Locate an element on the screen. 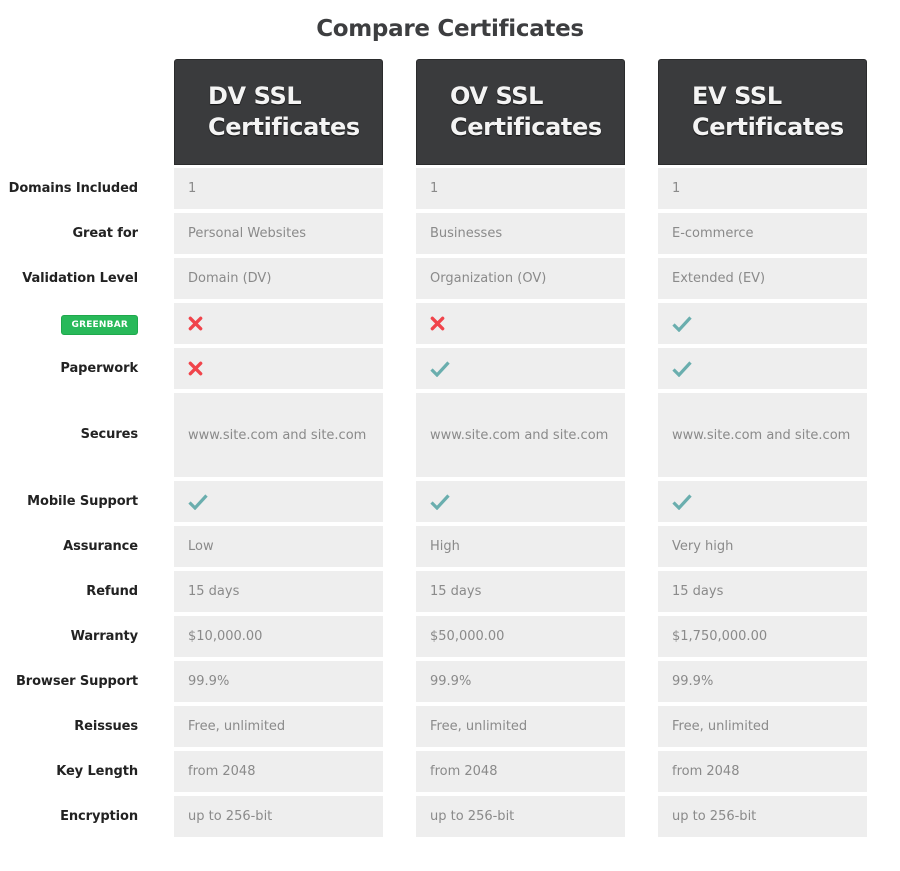 The width and height of the screenshot is (900, 871). cell-encryption-dv: up to 256-bit is located at coordinates (278, 816).